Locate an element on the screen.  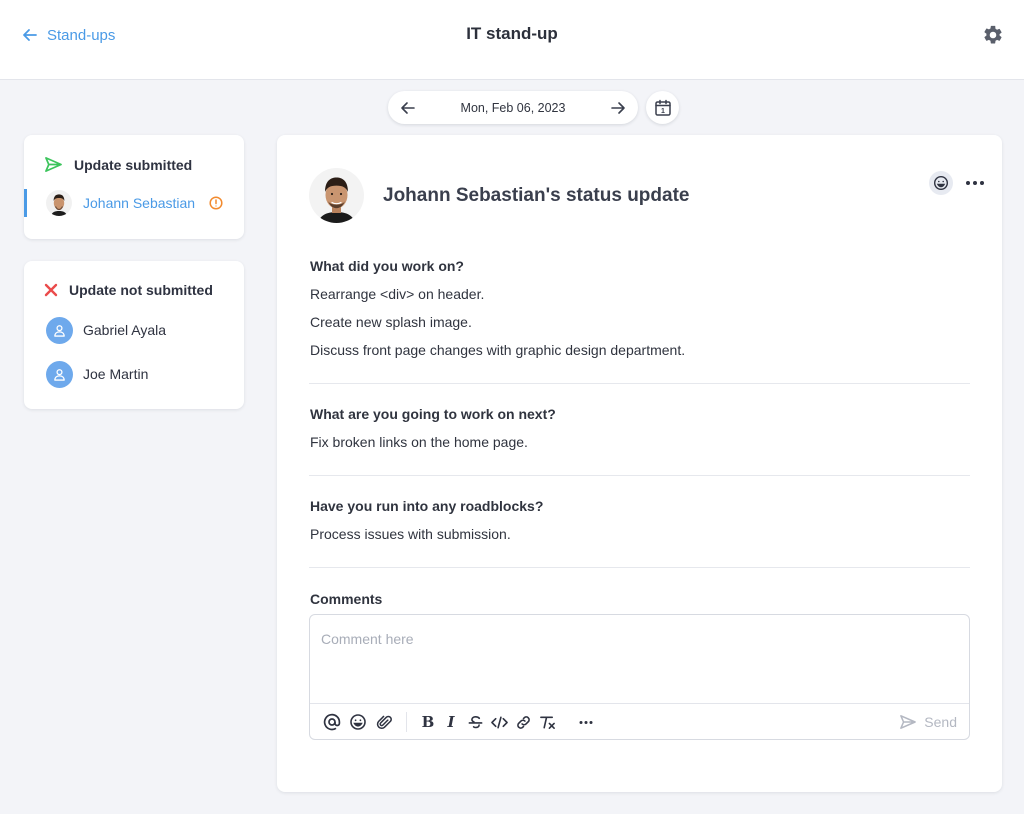
status-update-title: Johann Sebastian's status update is located at coordinates (536, 195).